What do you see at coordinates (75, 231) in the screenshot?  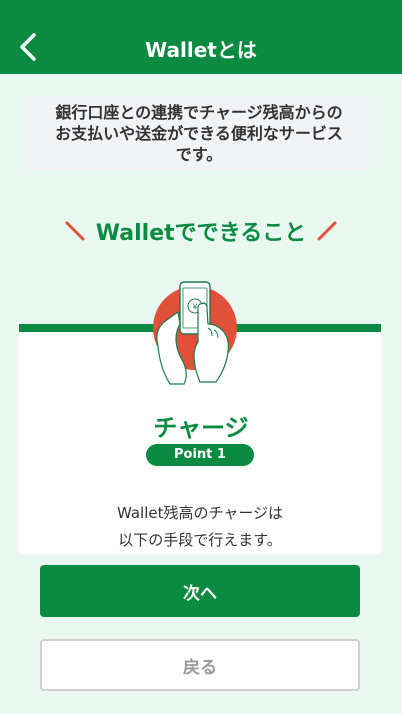 I see `left-accent-slash-icon` at bounding box center [75, 231].